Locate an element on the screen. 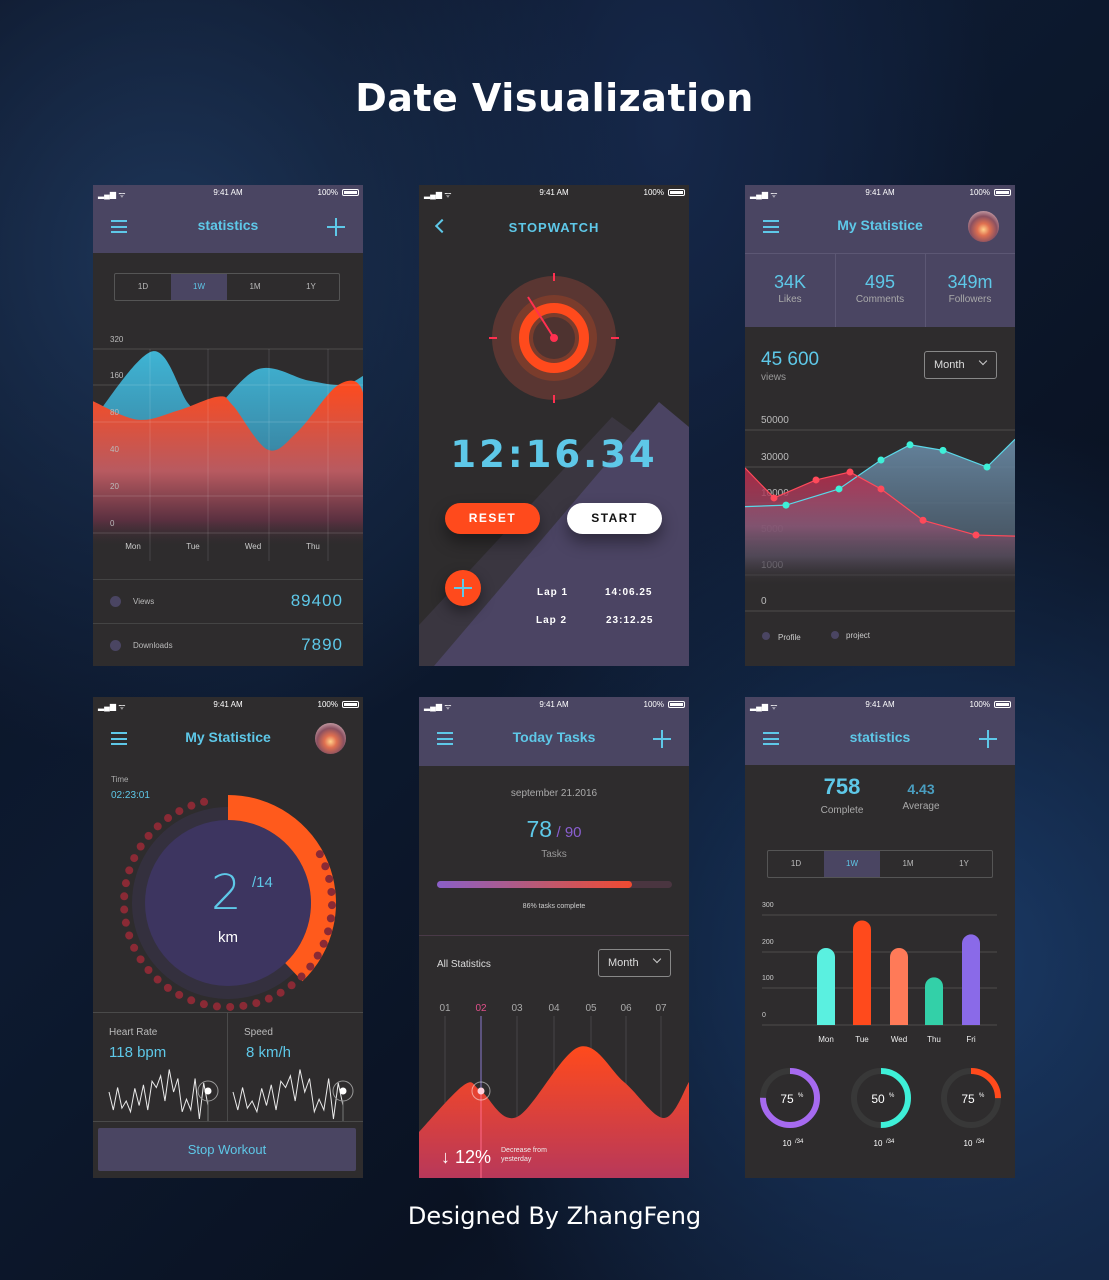 This screenshot has width=1109, height=1280. plus-icon is located at coordinates (463, 588).